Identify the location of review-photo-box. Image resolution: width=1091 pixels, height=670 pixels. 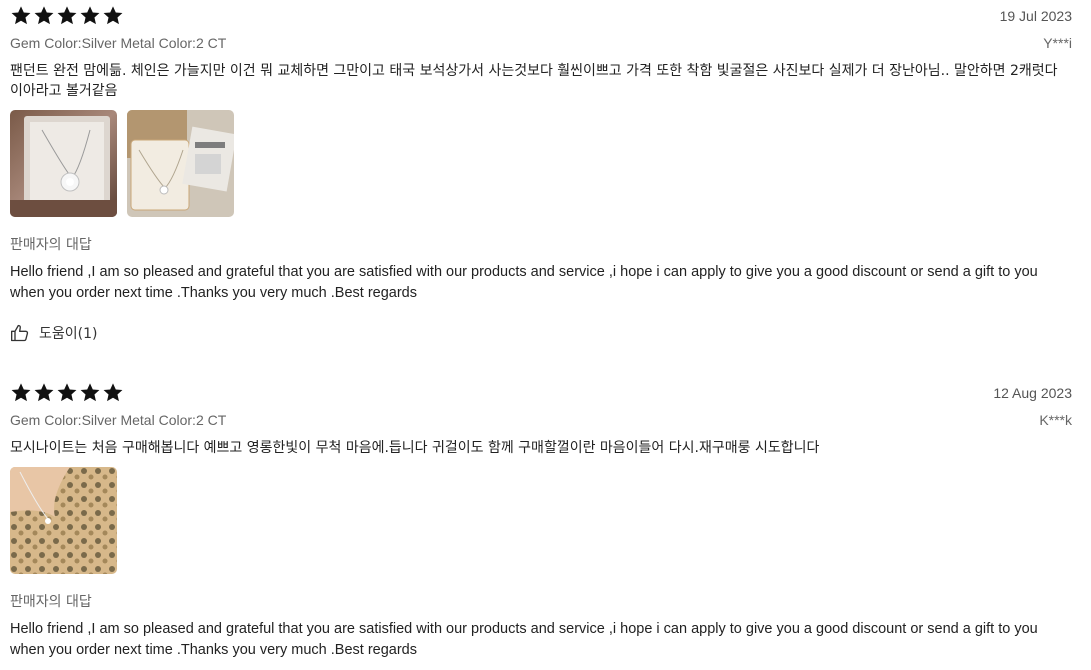
(180, 163).